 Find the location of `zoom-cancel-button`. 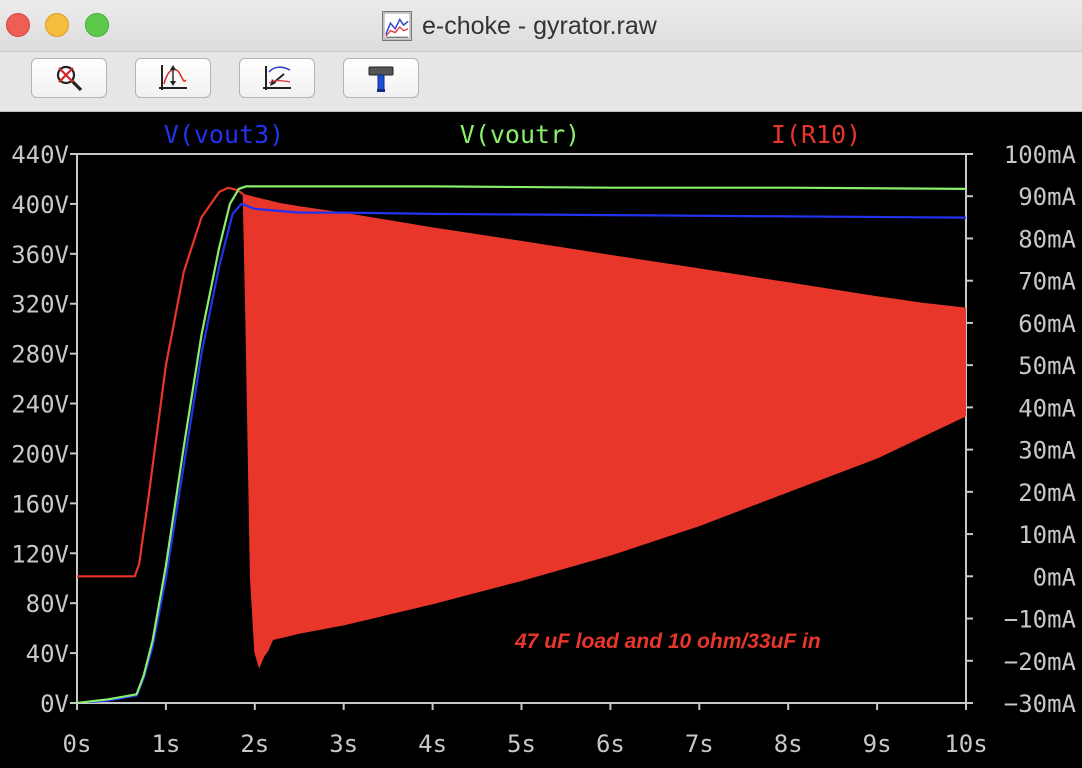

zoom-cancel-button is located at coordinates (69, 78).